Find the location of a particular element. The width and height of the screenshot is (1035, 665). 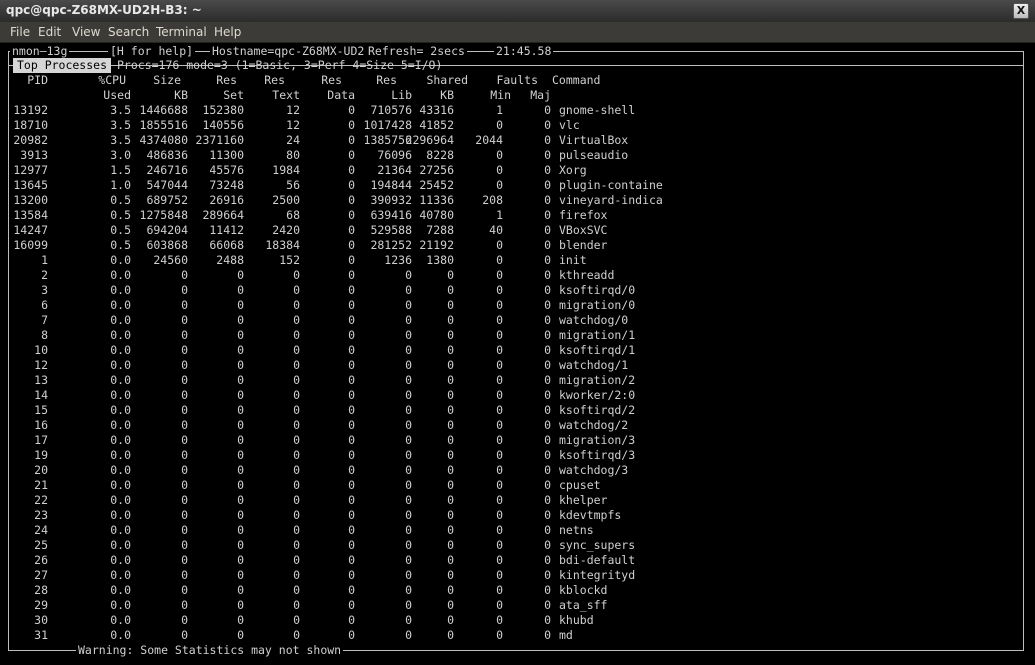

process-cell: 2500 is located at coordinates (286, 200).